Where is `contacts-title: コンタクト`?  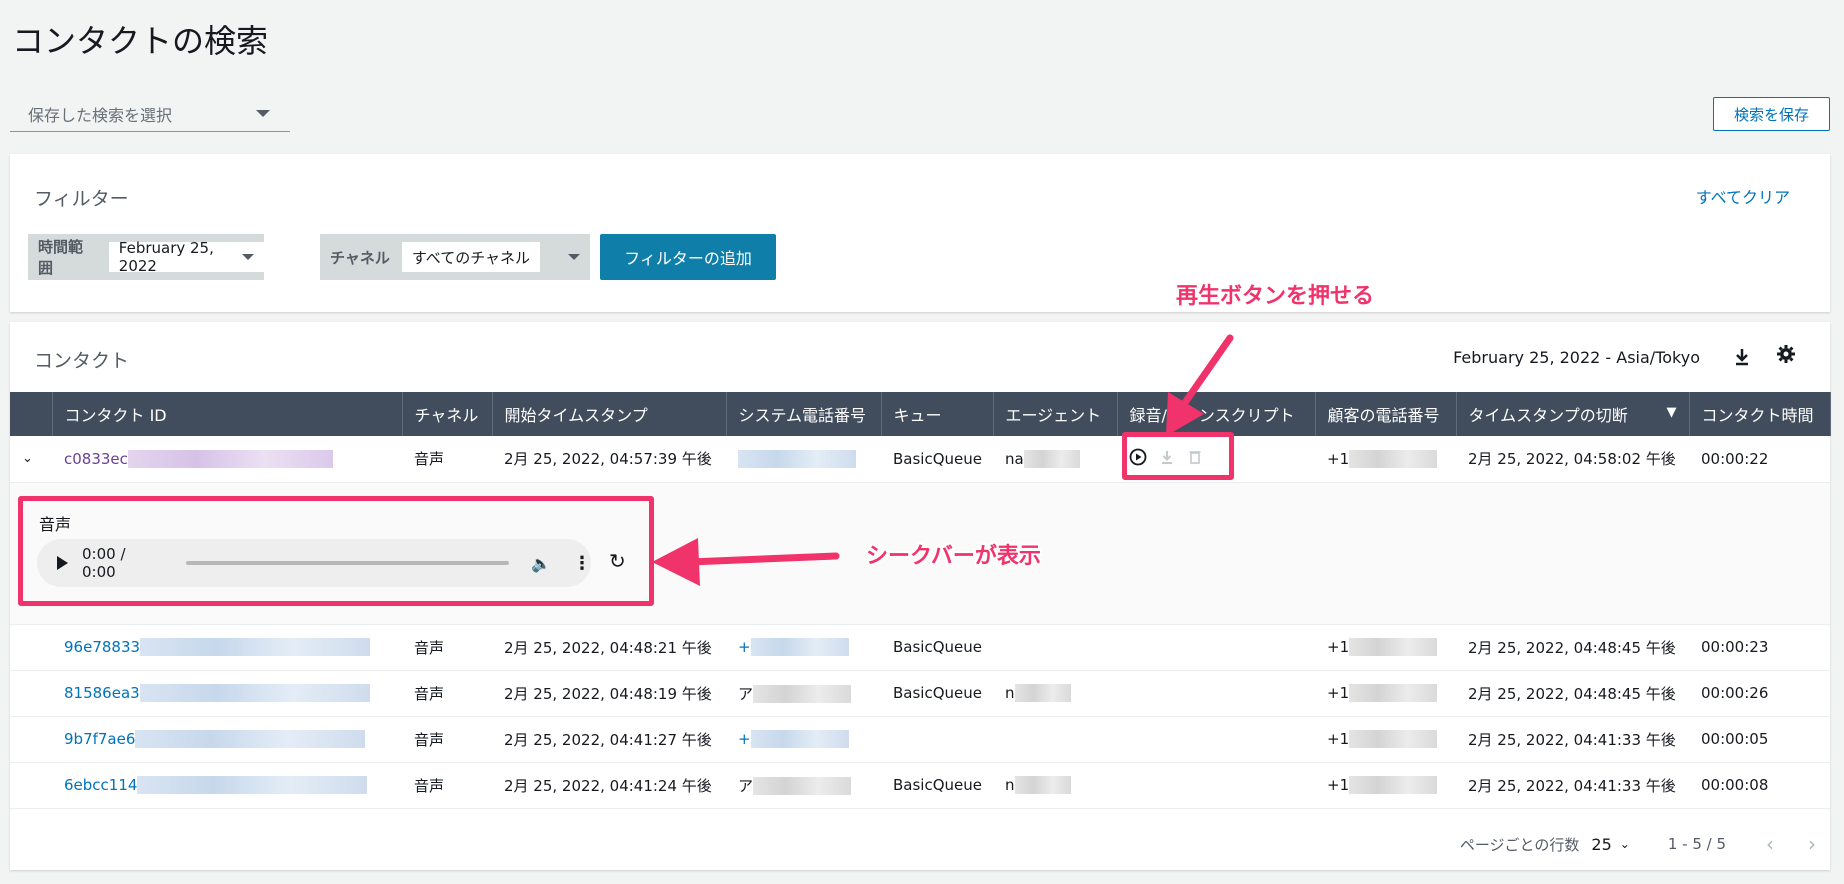 contacts-title: コンタクト is located at coordinates (82, 361).